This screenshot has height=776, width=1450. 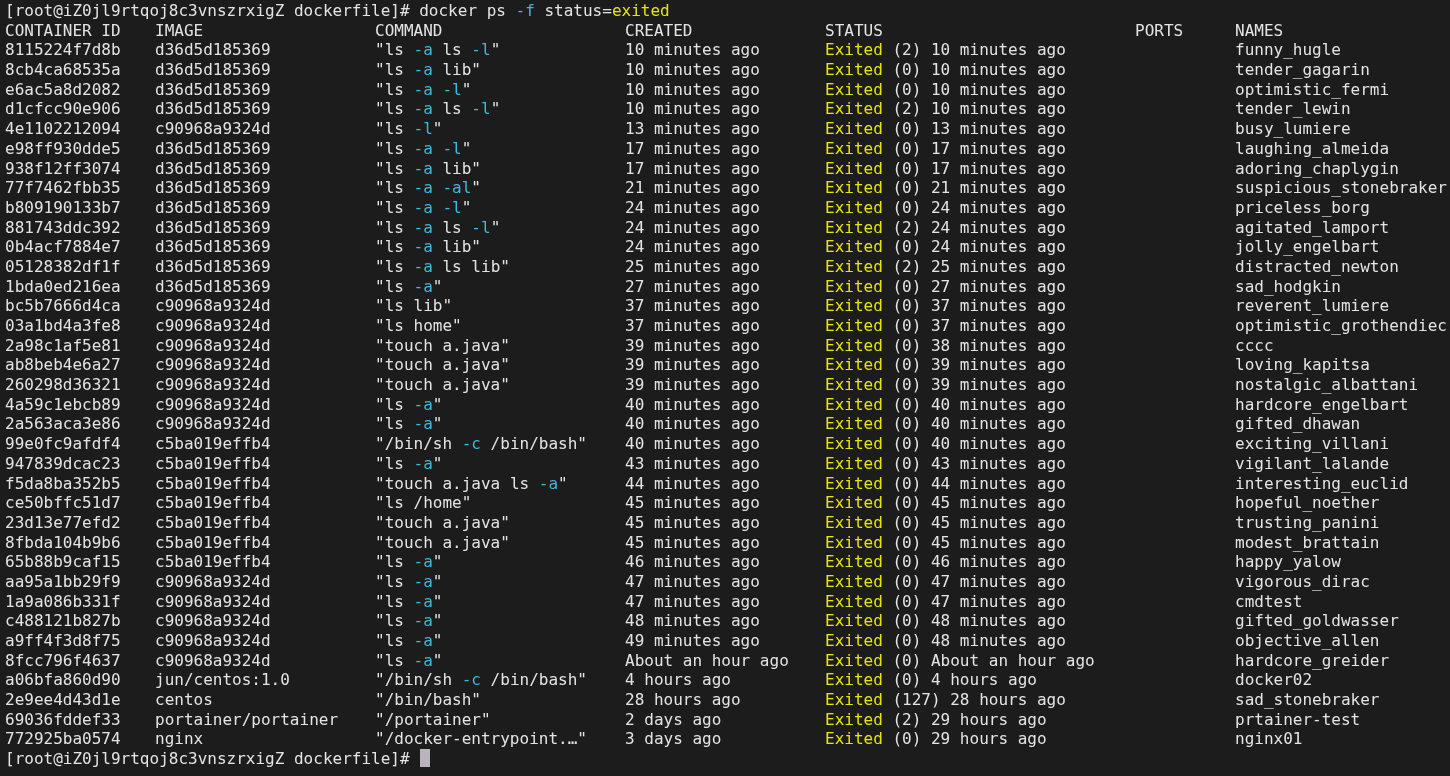 What do you see at coordinates (1341, 326) in the screenshot?
I see `container-name: optimistic_grothendiec` at bounding box center [1341, 326].